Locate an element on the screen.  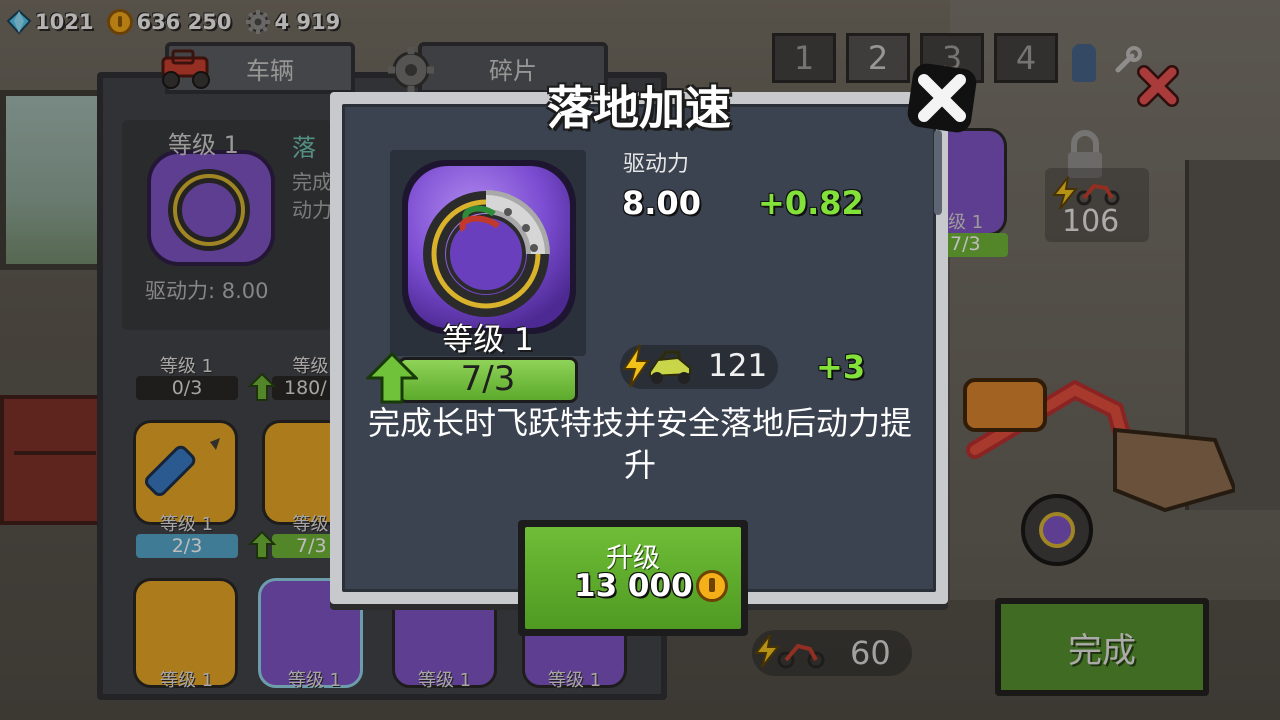
part-description: 完成长时飞跃特技并安全落地后动力提升 is located at coordinates (639, 444).